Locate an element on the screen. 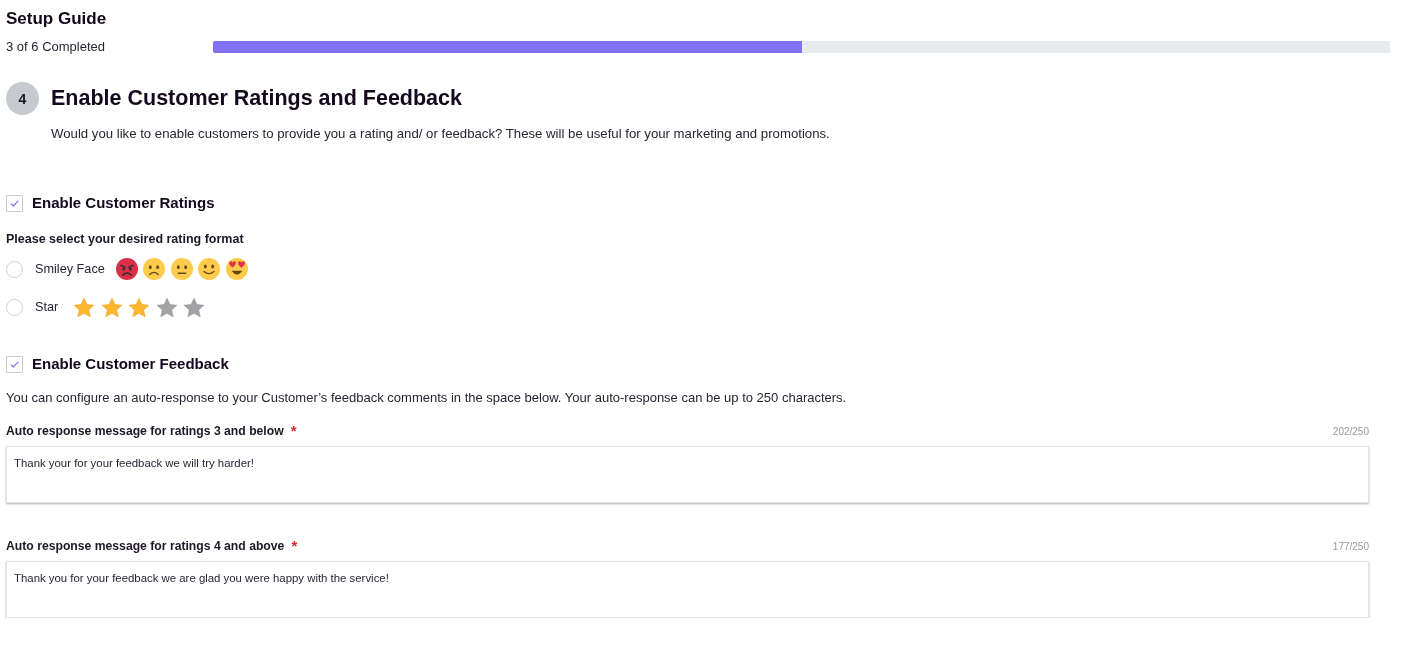  character-counter: 202/250 is located at coordinates (1350, 432).